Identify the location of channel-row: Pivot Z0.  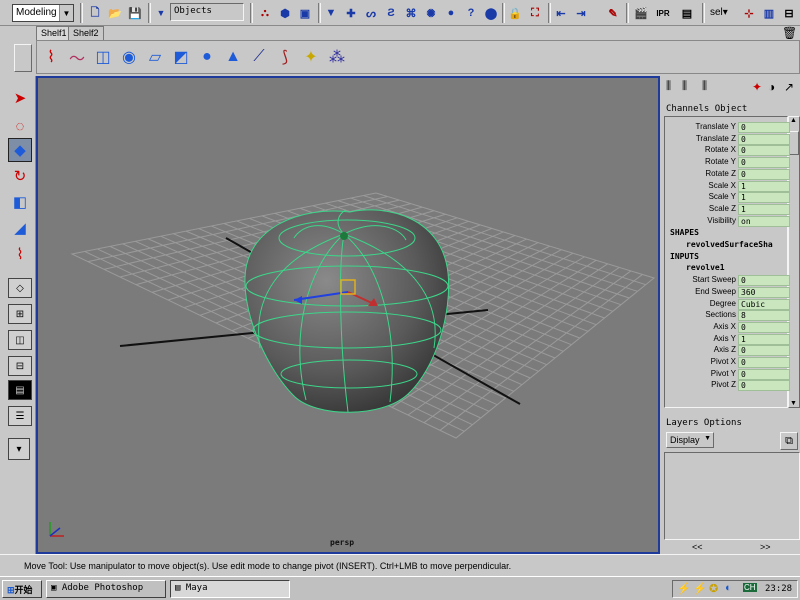
(728, 386).